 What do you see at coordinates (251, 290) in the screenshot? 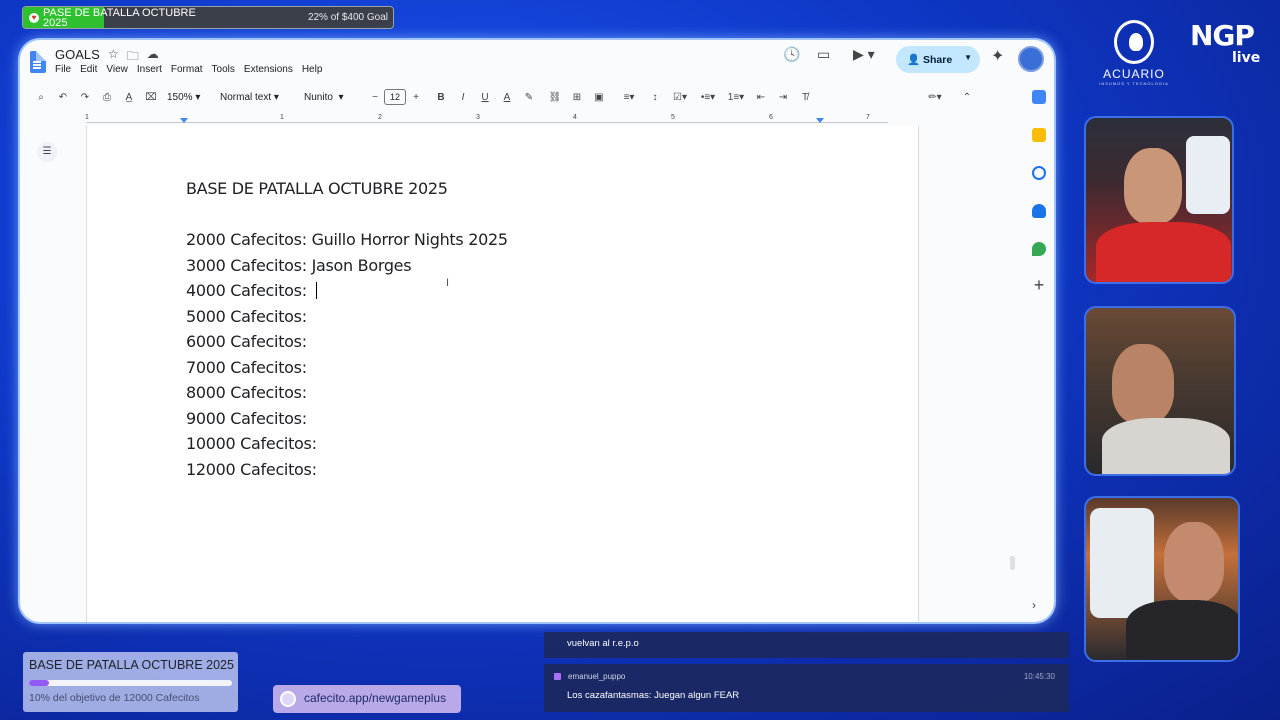
I see `doc-line-active: 4000 Cafecitos:` at bounding box center [251, 290].